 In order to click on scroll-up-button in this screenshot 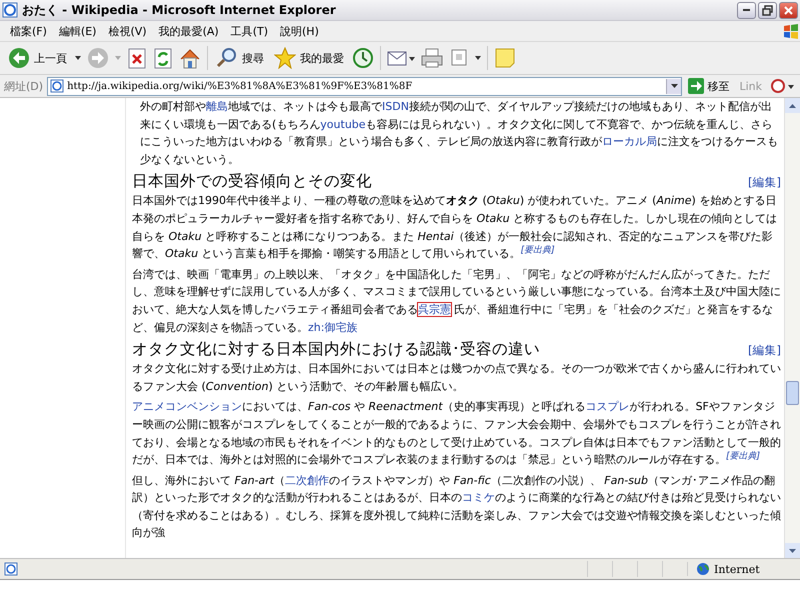, I will do `click(792, 105)`.